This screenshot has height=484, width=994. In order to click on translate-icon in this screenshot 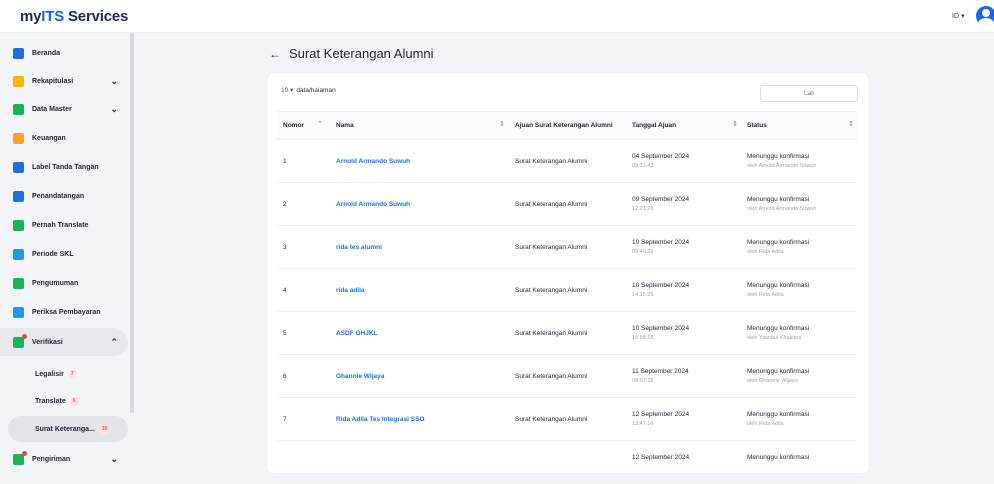, I will do `click(18, 225)`.